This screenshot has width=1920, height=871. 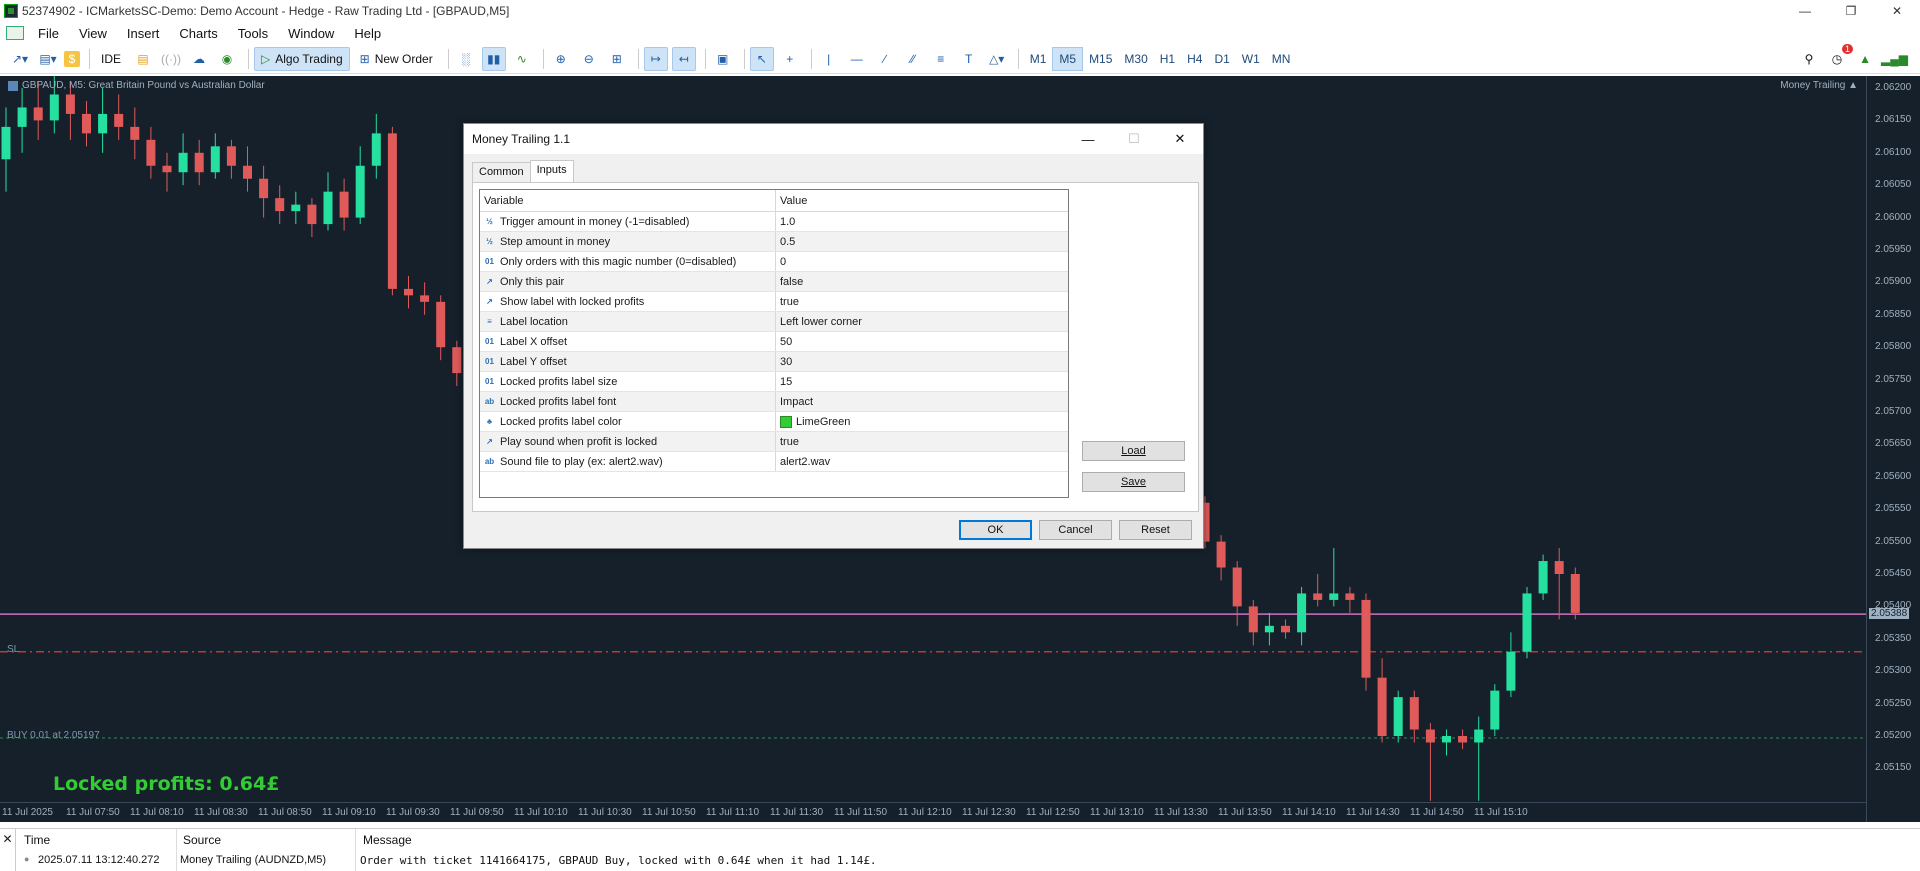 What do you see at coordinates (202, 840) in the screenshot?
I see `journal-source-header: Source` at bounding box center [202, 840].